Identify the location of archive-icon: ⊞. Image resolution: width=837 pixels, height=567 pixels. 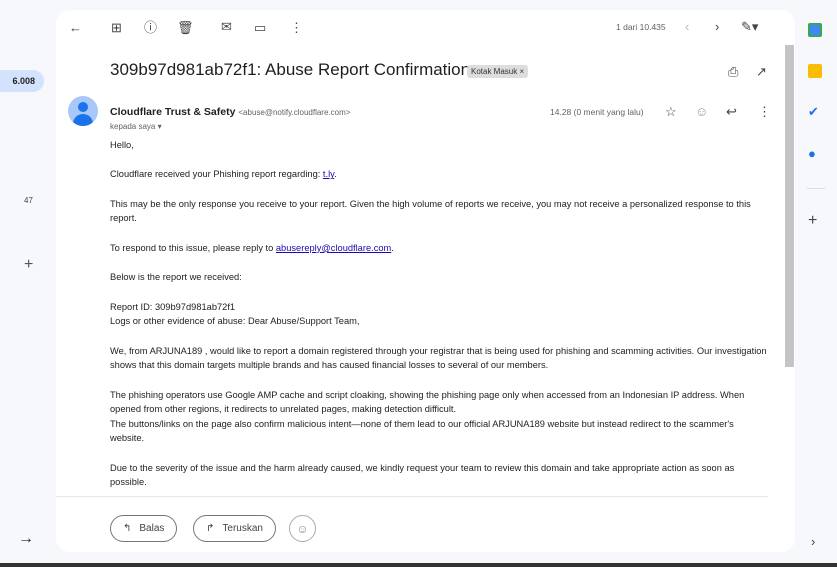
(116, 27).